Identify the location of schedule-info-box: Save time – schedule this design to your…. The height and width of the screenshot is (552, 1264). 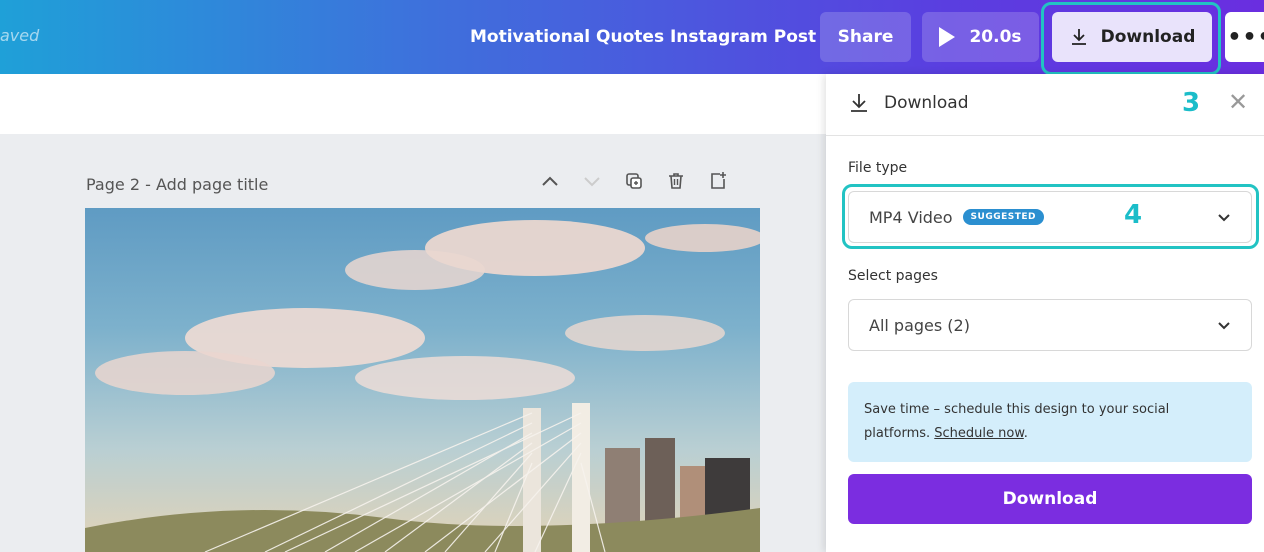
(1050, 422).